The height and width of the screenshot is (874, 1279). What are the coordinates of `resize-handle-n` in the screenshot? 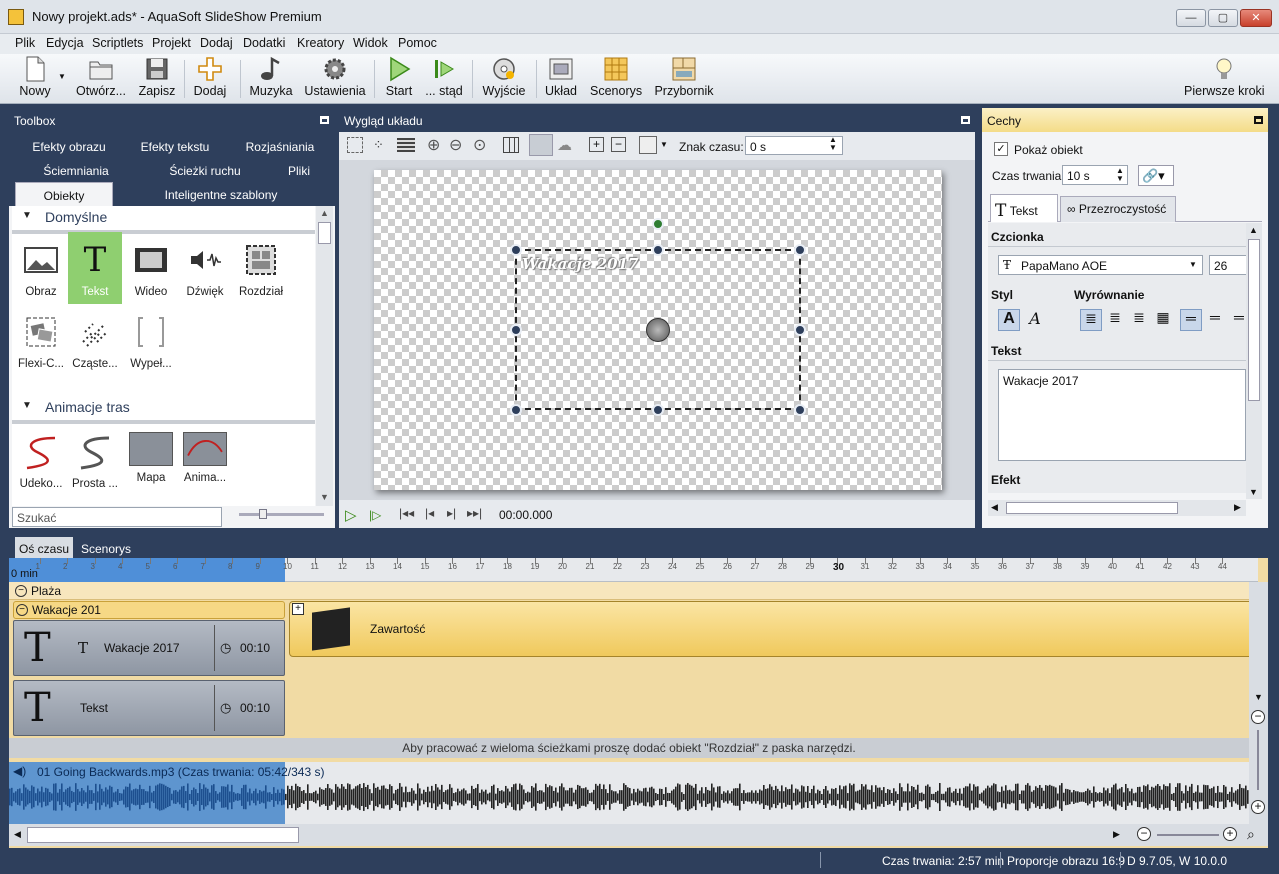 It's located at (658, 250).